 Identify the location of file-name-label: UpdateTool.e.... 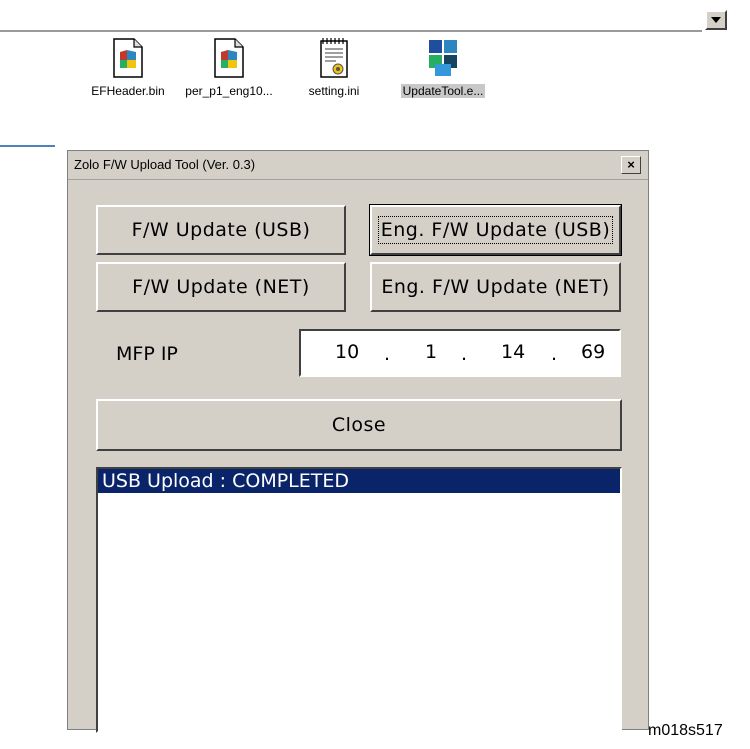
(443, 91).